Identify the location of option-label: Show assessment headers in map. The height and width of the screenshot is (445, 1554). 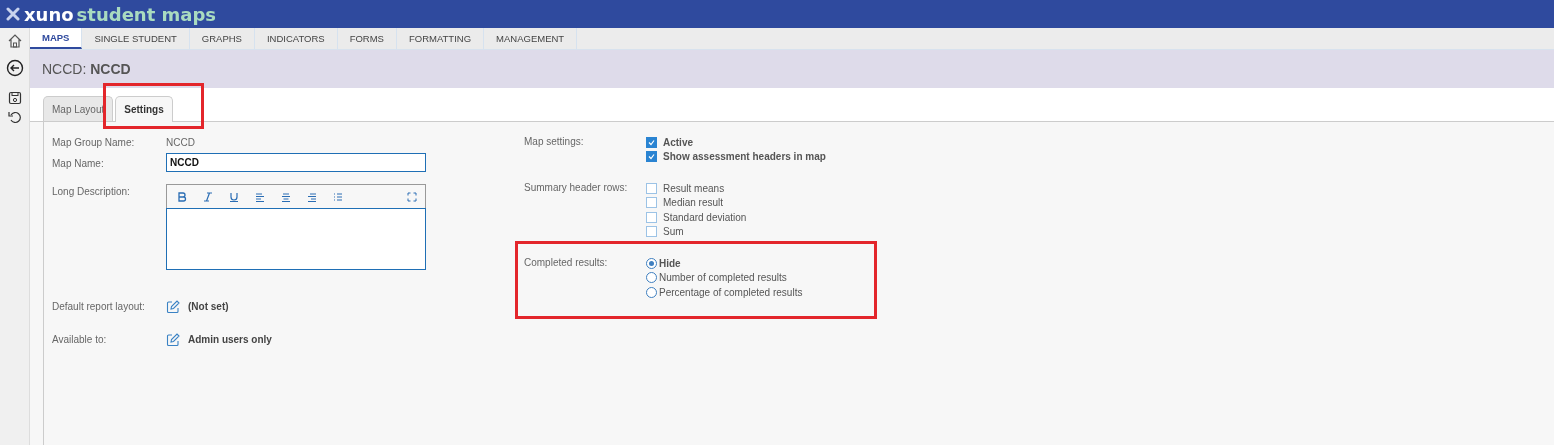
(744, 157).